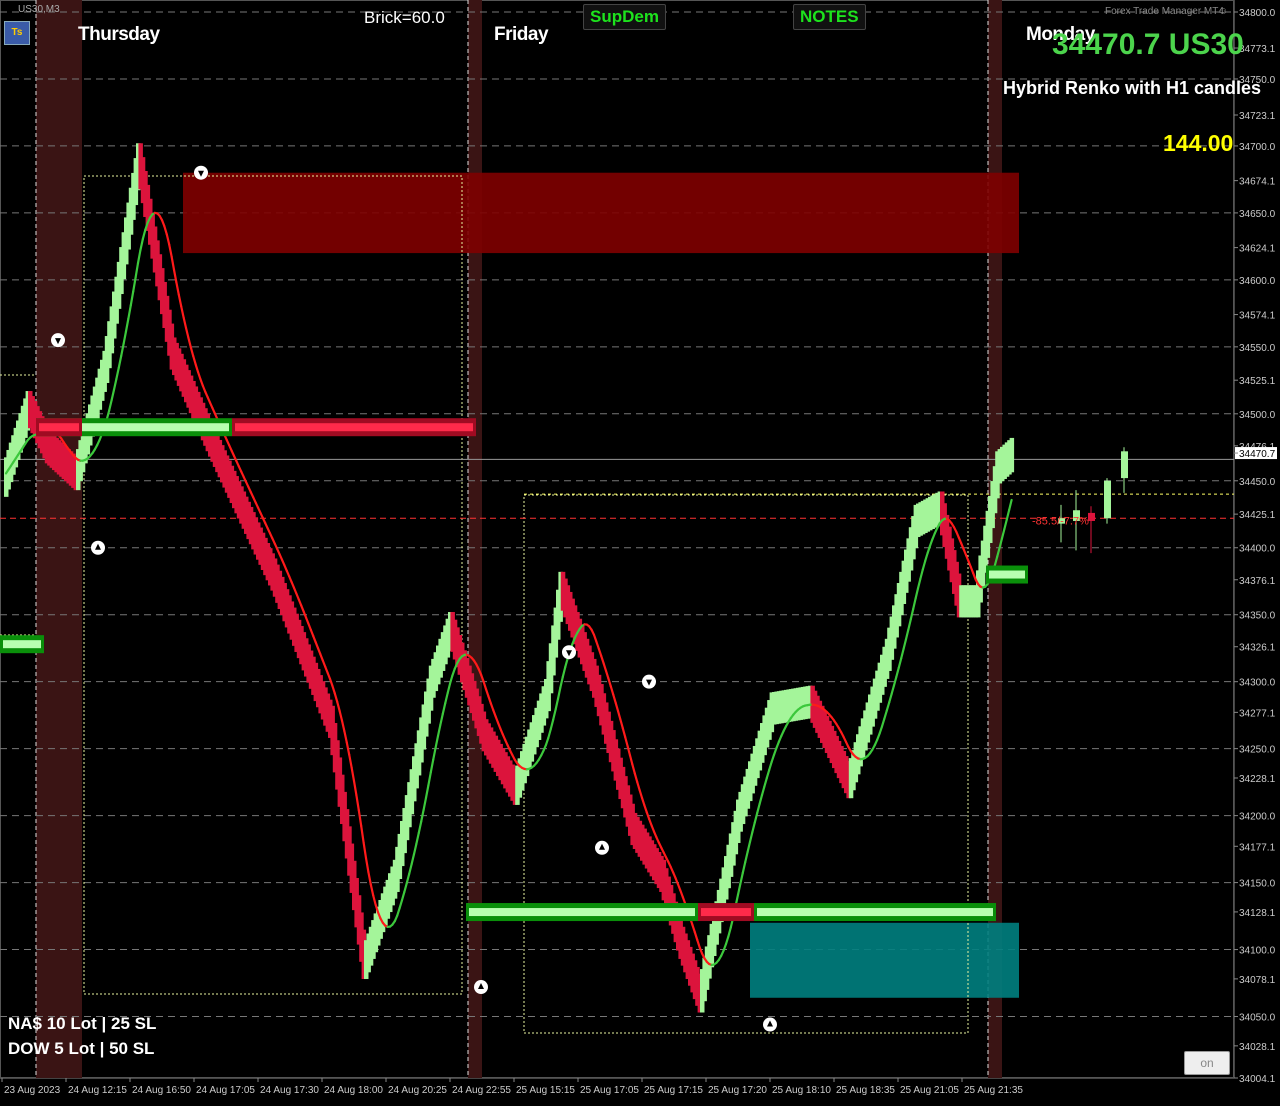  Describe the element at coordinates (1257, 348) in the screenshot. I see `price-tick-label: 34550.0` at that location.